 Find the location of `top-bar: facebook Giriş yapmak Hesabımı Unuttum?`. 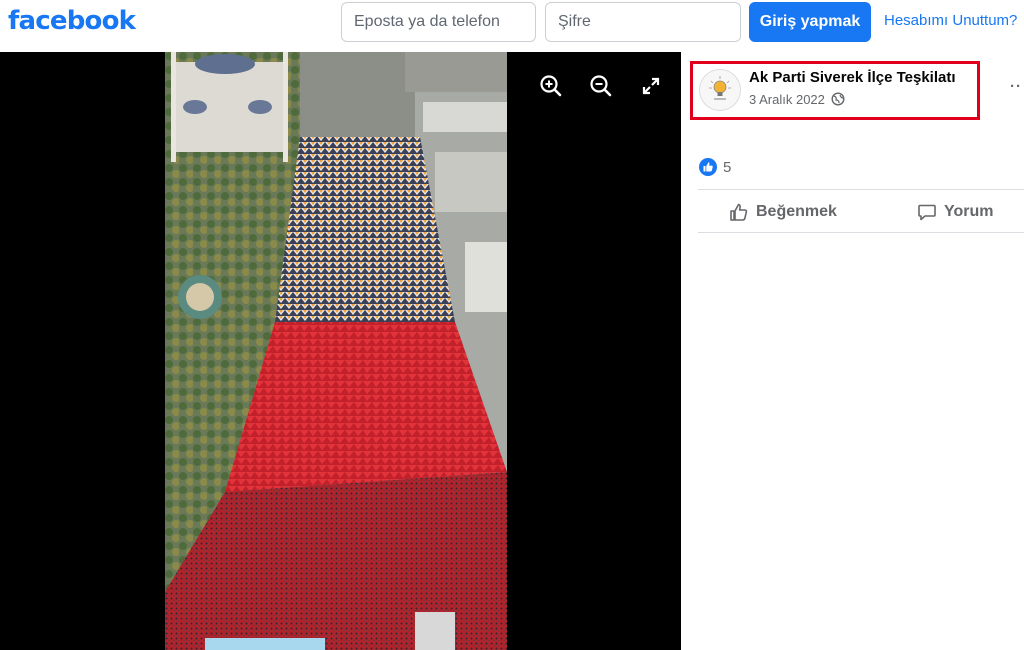

top-bar: facebook Giriş yapmak Hesabımı Unuttum? is located at coordinates (512, 26).